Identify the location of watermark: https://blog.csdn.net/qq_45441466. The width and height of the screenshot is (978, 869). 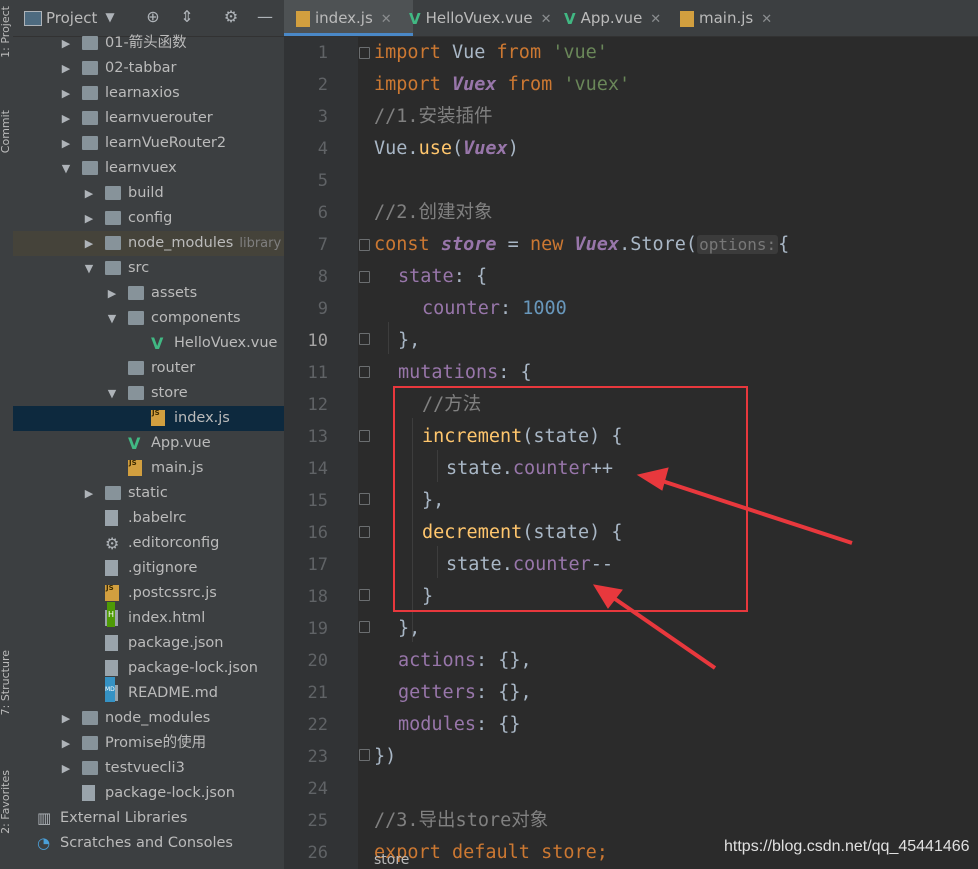
(847, 846).